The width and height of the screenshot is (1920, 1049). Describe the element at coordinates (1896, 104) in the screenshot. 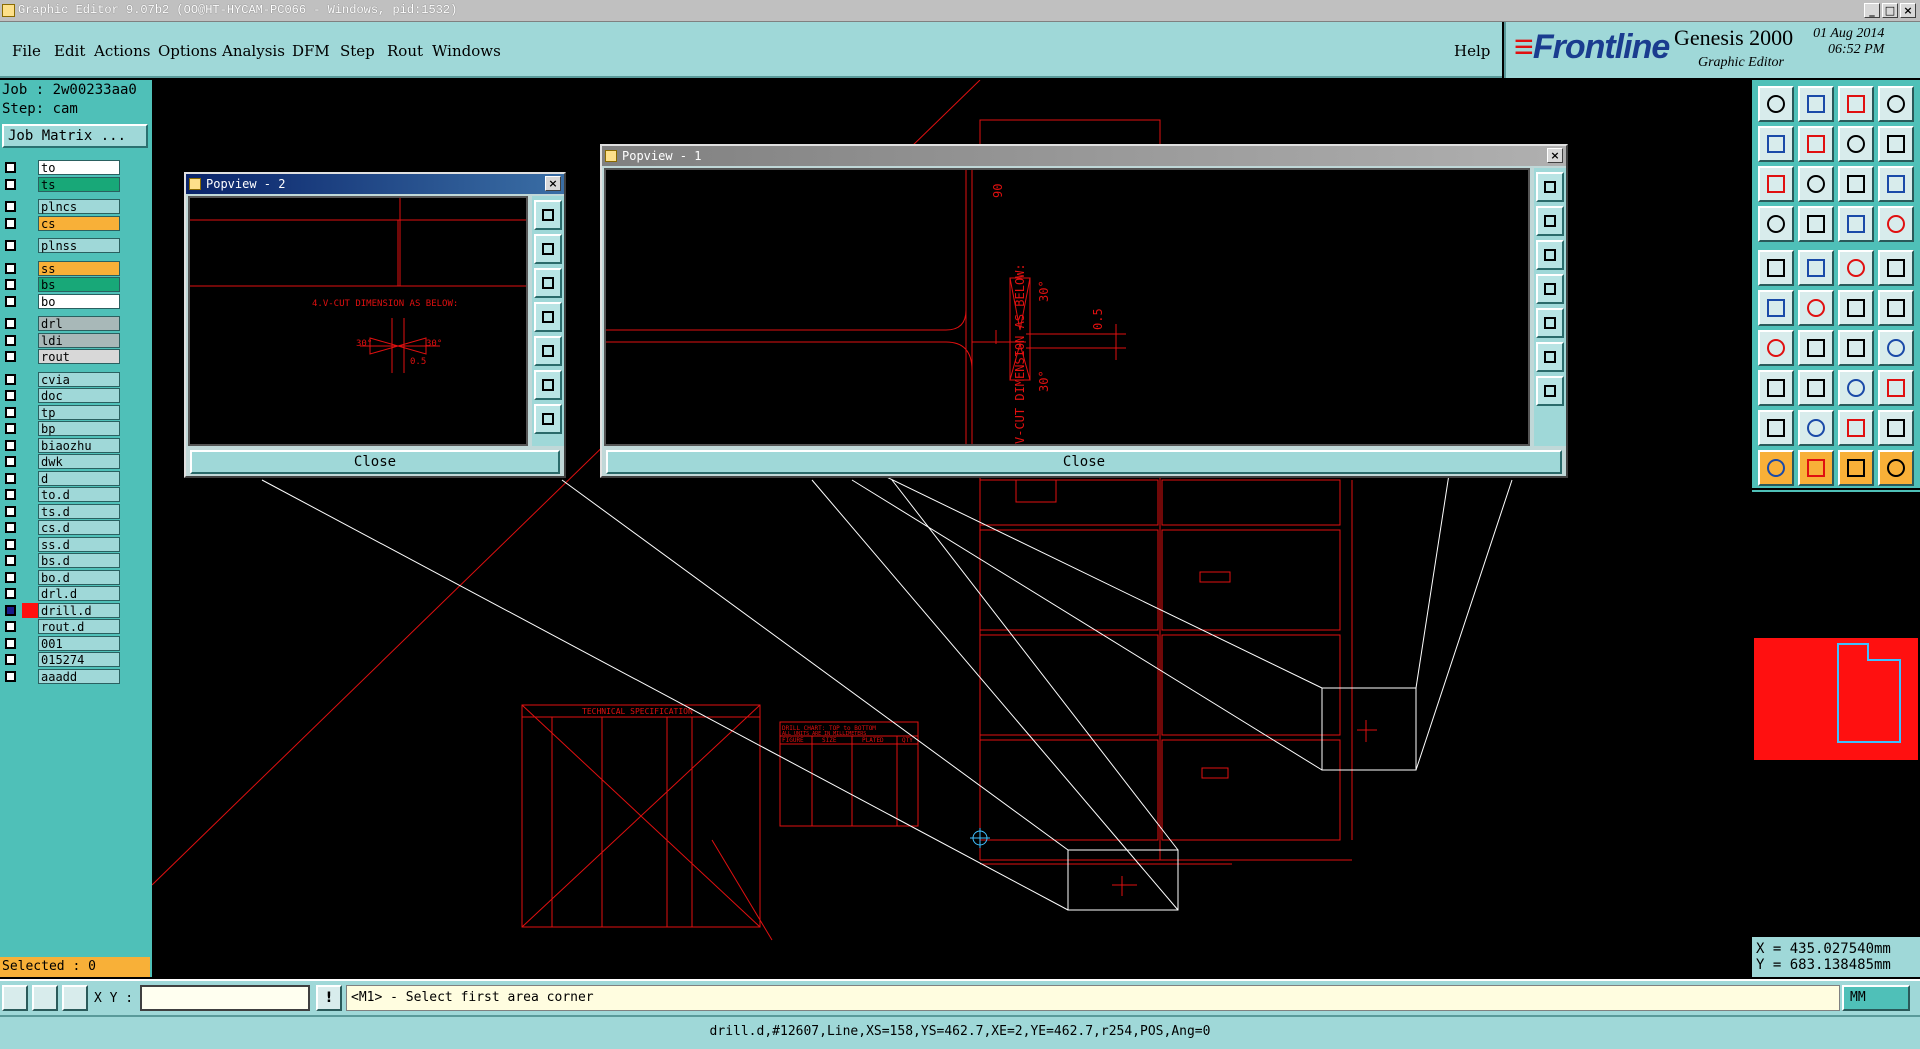

I see `split-view-icon` at that location.